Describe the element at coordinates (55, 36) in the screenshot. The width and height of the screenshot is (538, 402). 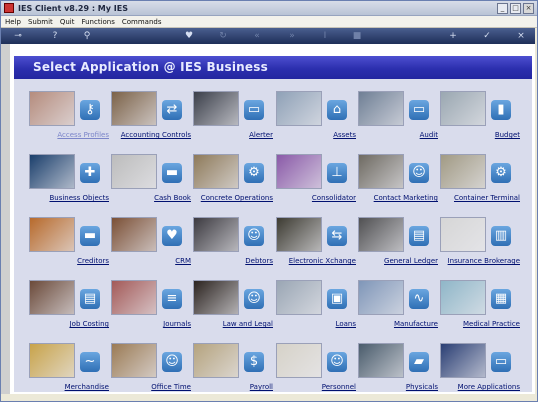
I see `help-icon: ?` at that location.